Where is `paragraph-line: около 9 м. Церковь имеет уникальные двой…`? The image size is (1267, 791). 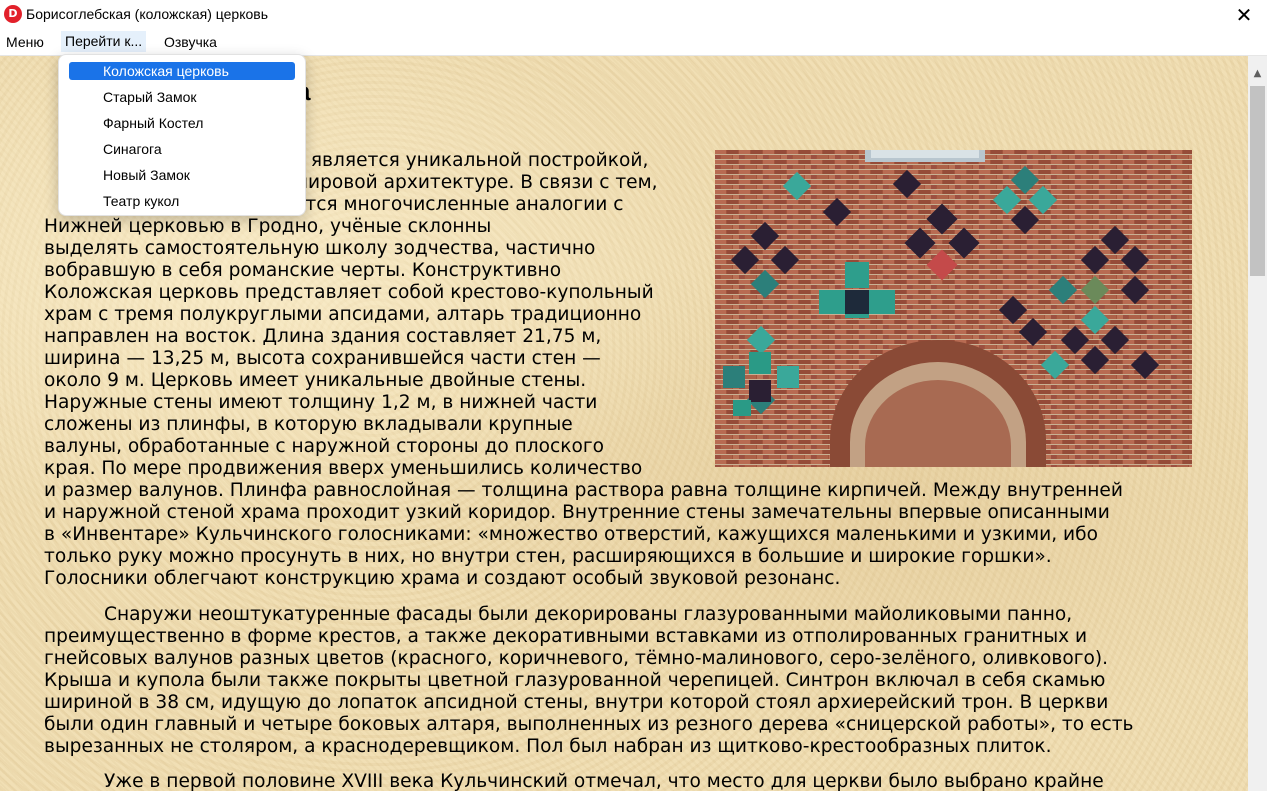 paragraph-line: около 9 м. Церковь имеет уникальные двой… is located at coordinates (315, 380).